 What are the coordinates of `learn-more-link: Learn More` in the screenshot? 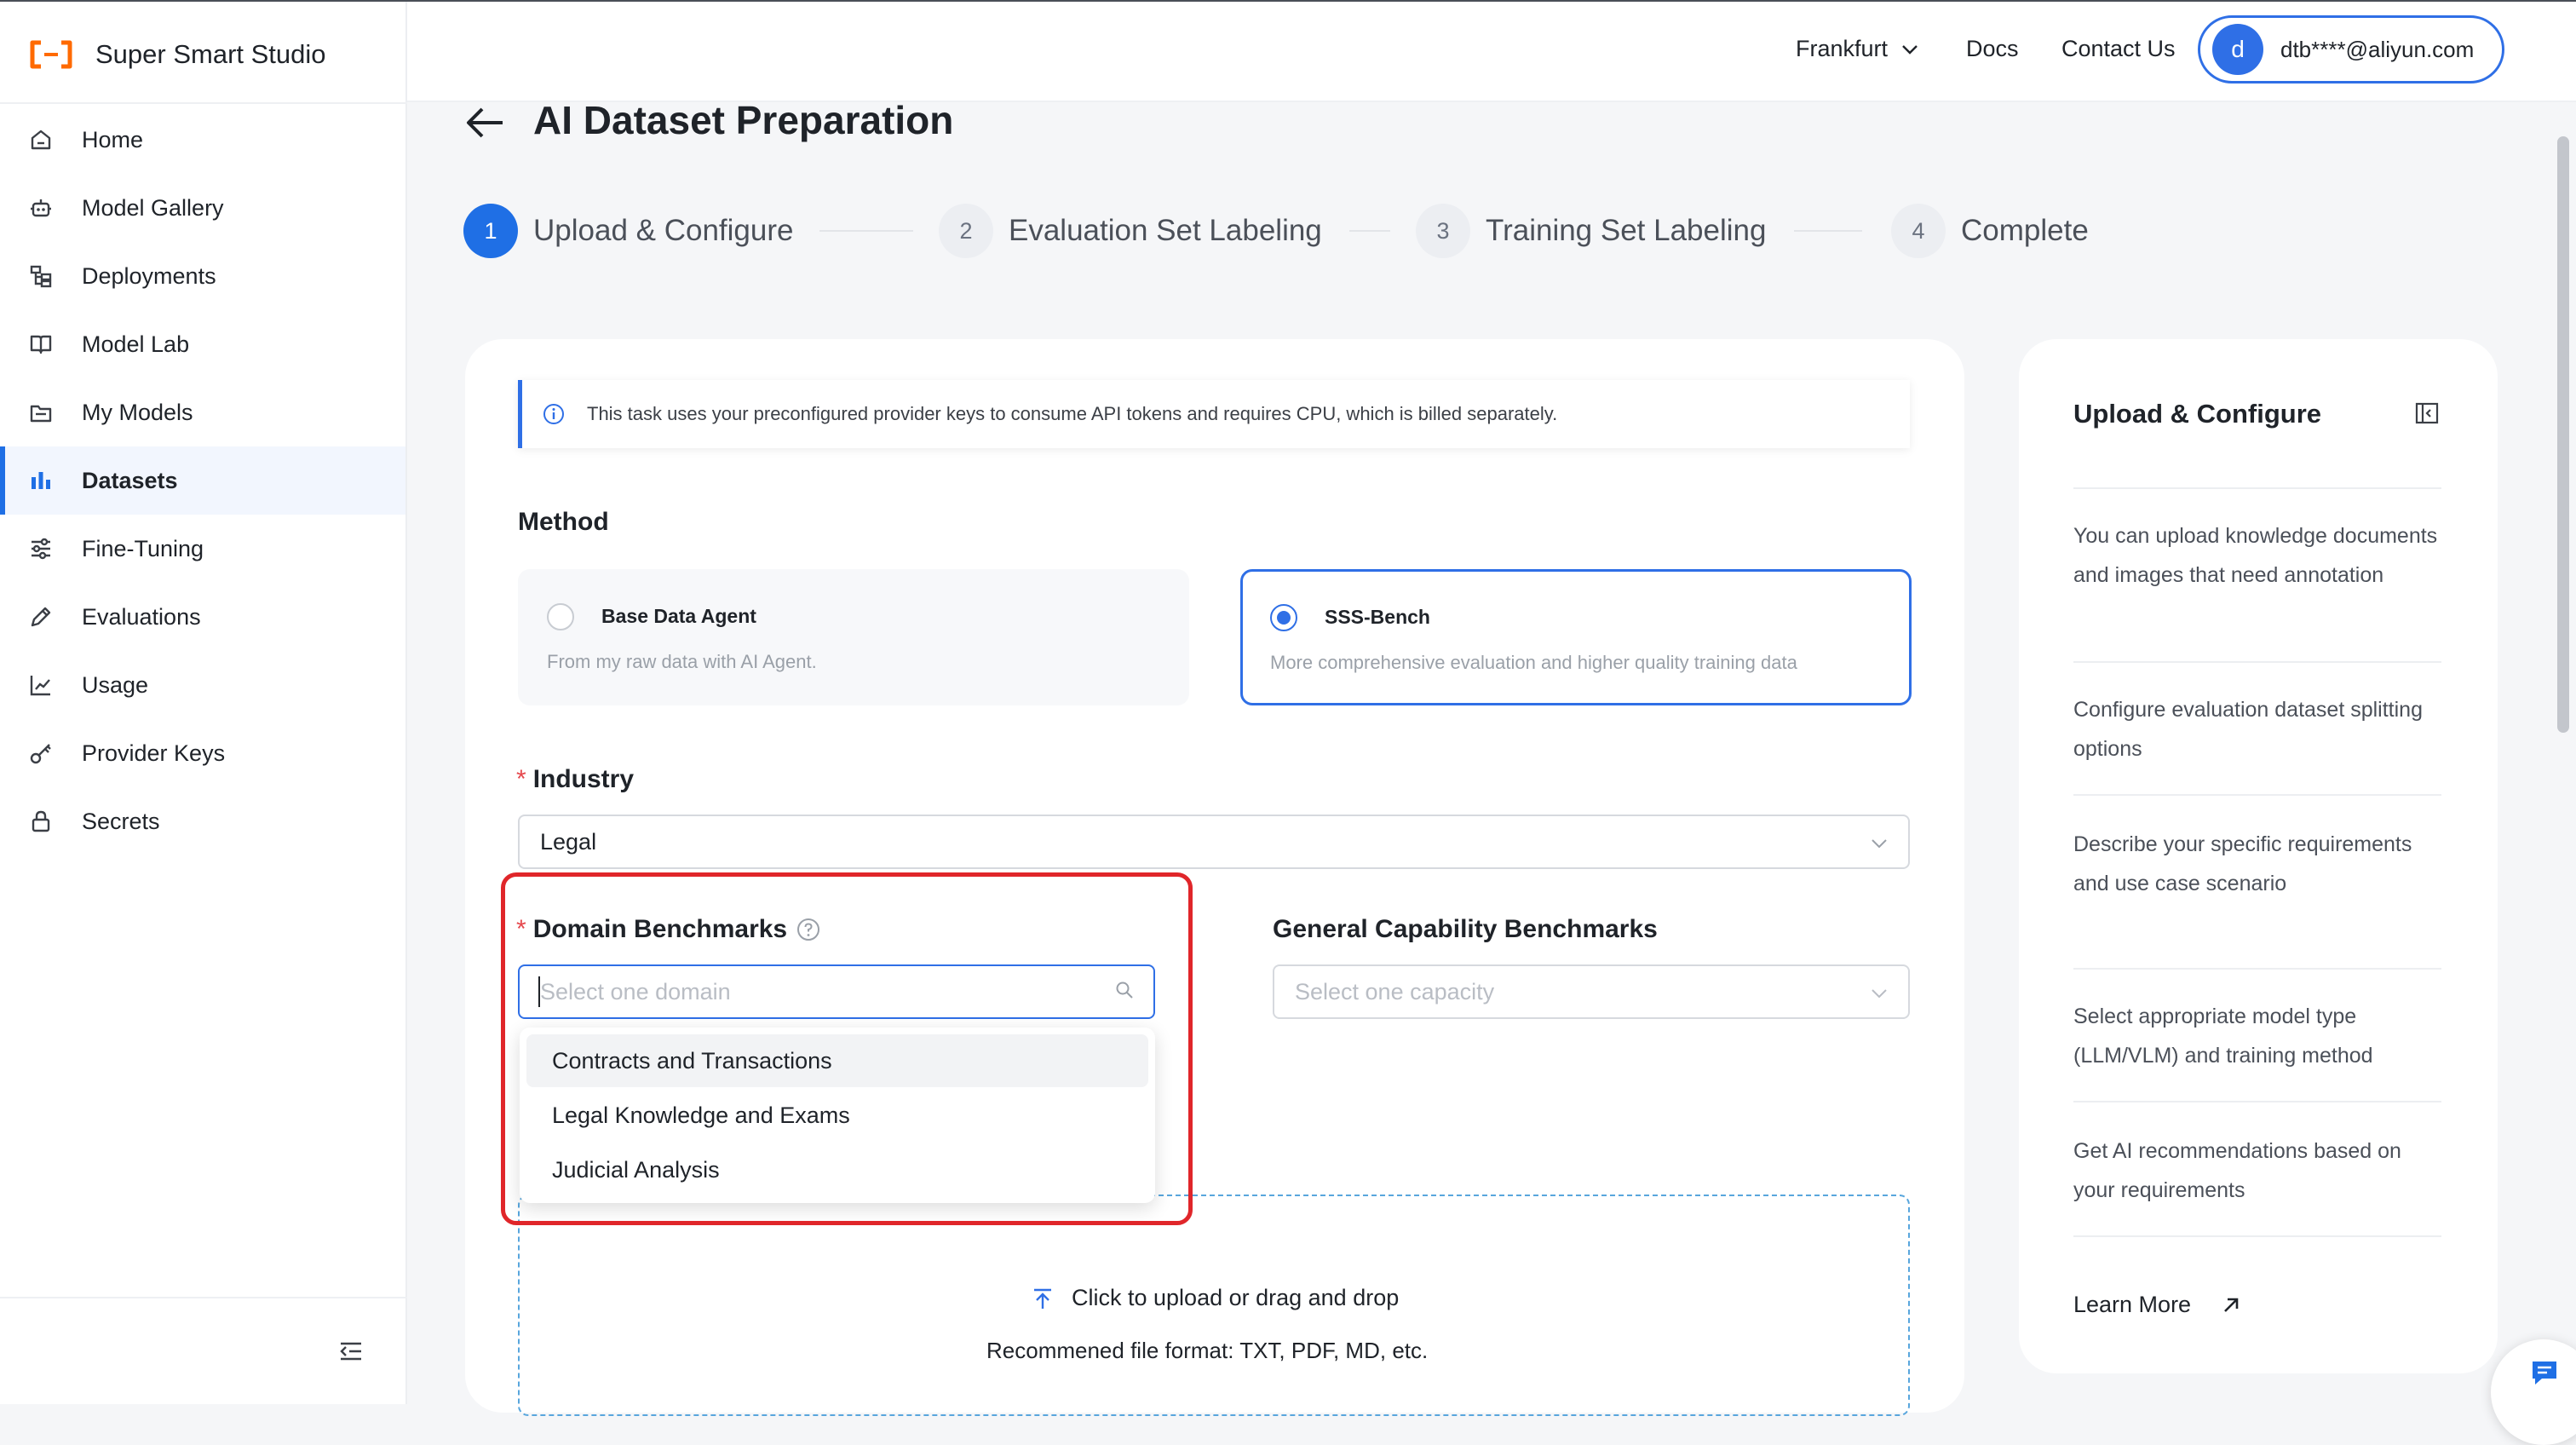 It's located at (2157, 1305).